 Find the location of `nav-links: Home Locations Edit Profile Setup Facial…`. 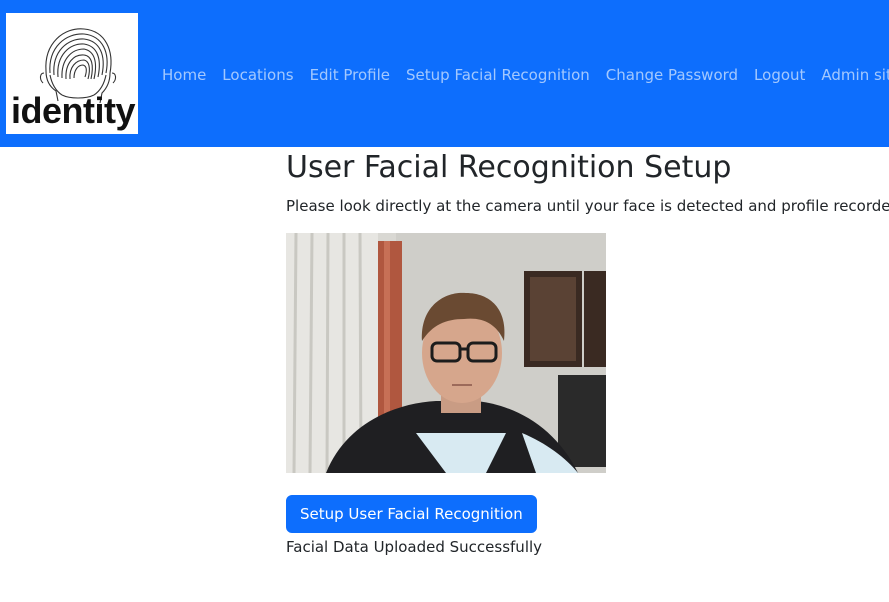

nav-links: Home Locations Edit Profile Setup Facial… is located at coordinates (521, 75).